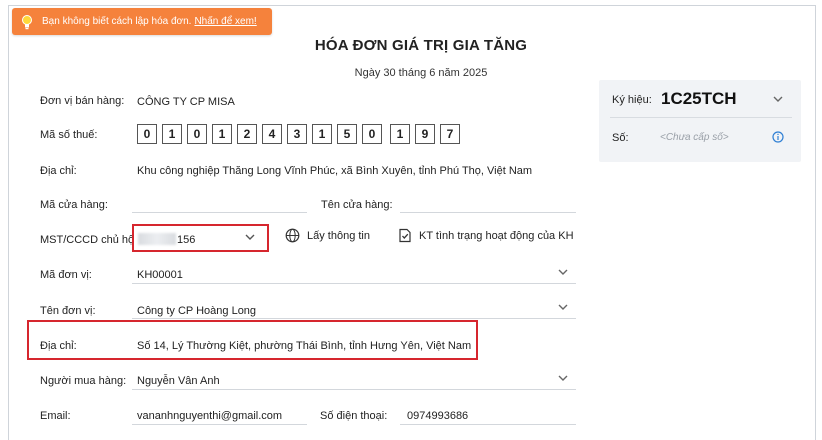  I want to click on buyer-address-label: Địa chỉ:, so click(58, 346).